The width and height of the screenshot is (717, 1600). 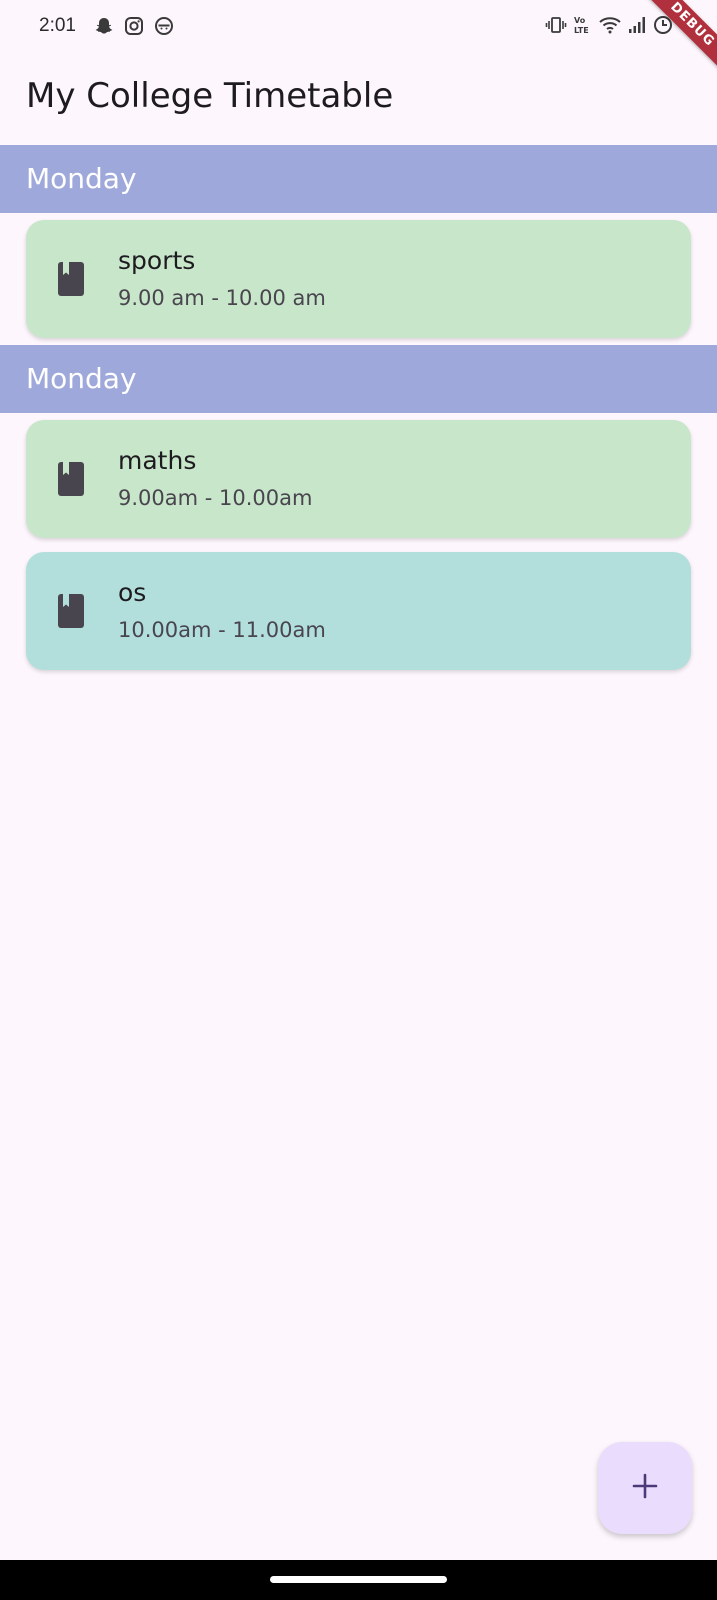 I want to click on svg-text: LTE, so click(x=581, y=30).